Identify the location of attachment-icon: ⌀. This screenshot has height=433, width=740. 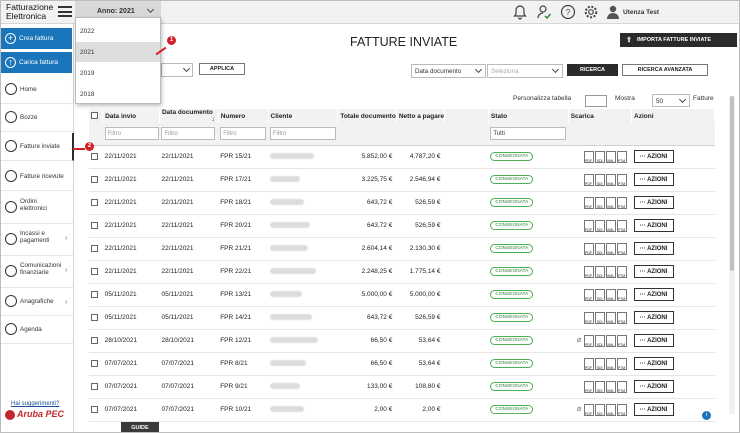
(579, 408).